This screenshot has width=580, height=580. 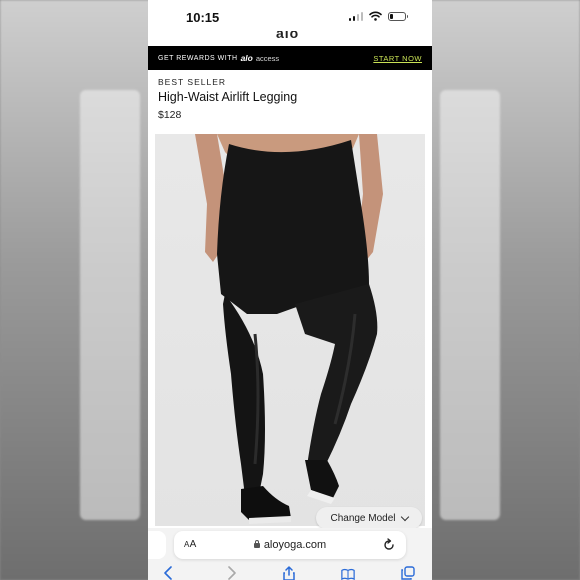 I want to click on bookmarks-icon, so click(x=348, y=573).